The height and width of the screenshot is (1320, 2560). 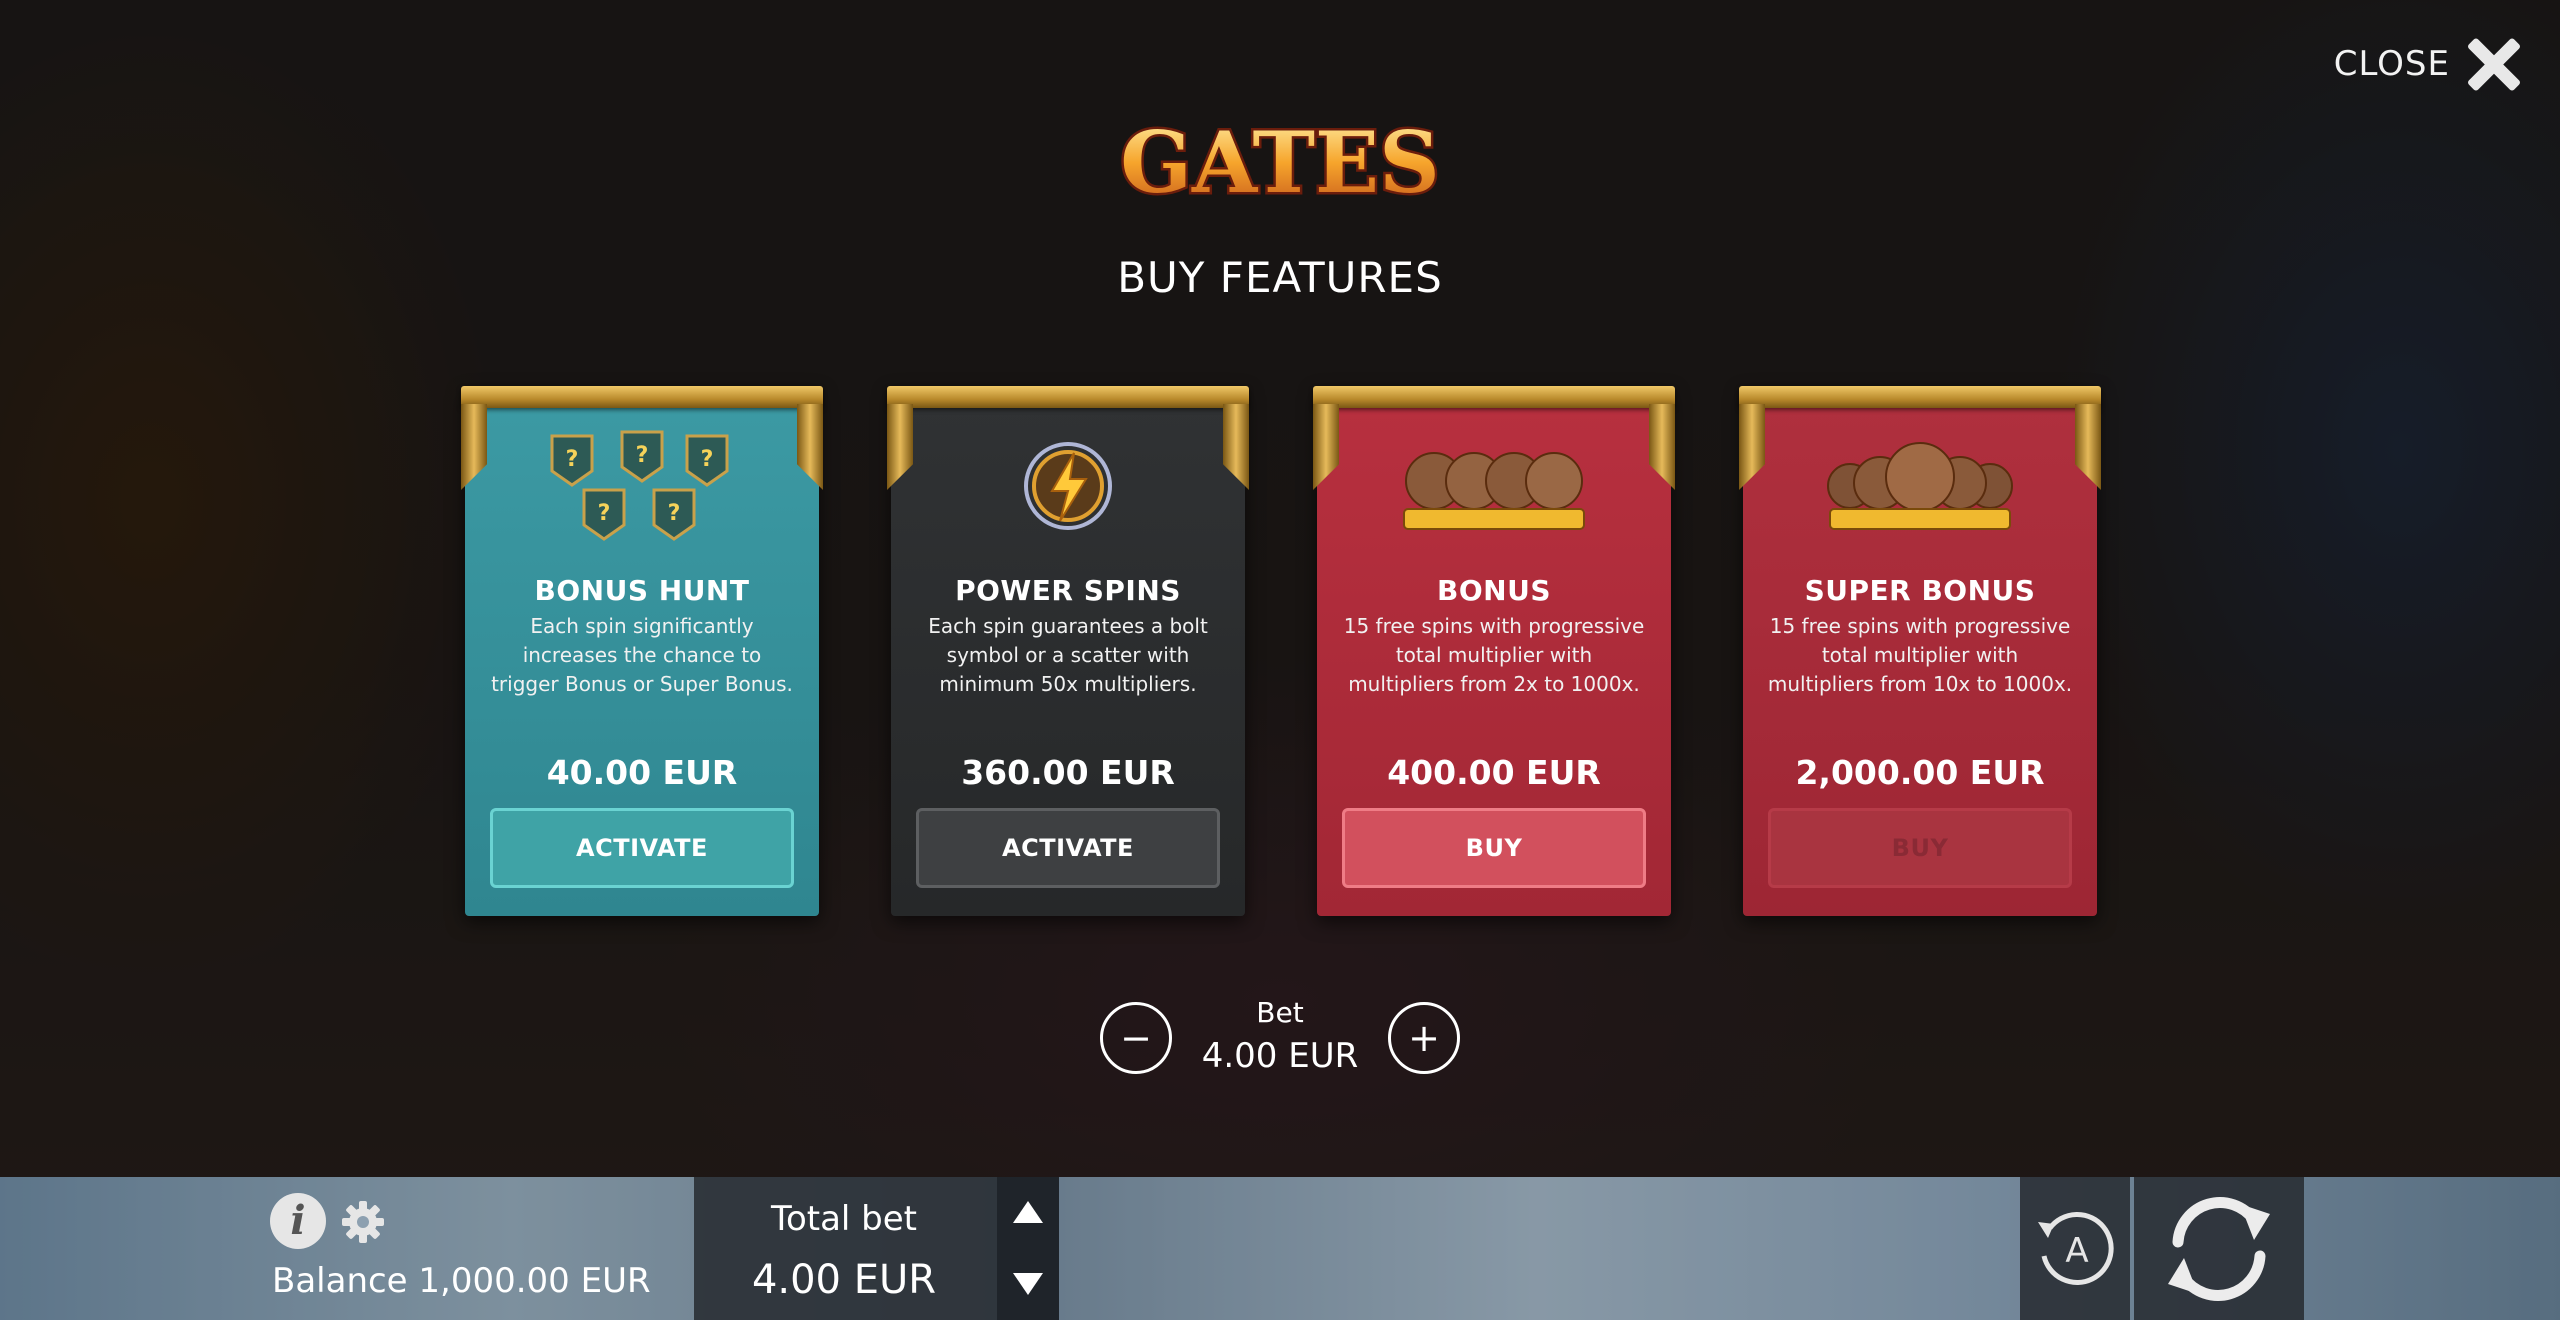 What do you see at coordinates (1494, 590) in the screenshot?
I see `card-title: BONUS` at bounding box center [1494, 590].